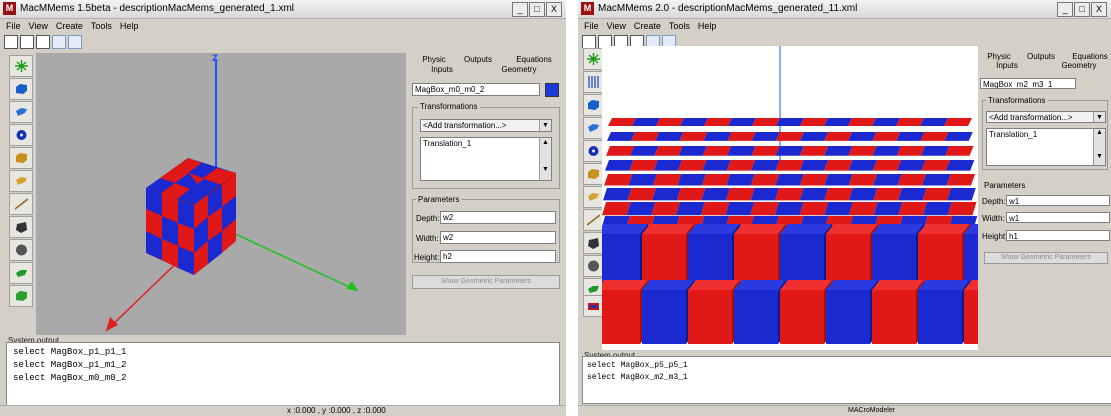  I want to click on open-file-icon, so click(27, 42).